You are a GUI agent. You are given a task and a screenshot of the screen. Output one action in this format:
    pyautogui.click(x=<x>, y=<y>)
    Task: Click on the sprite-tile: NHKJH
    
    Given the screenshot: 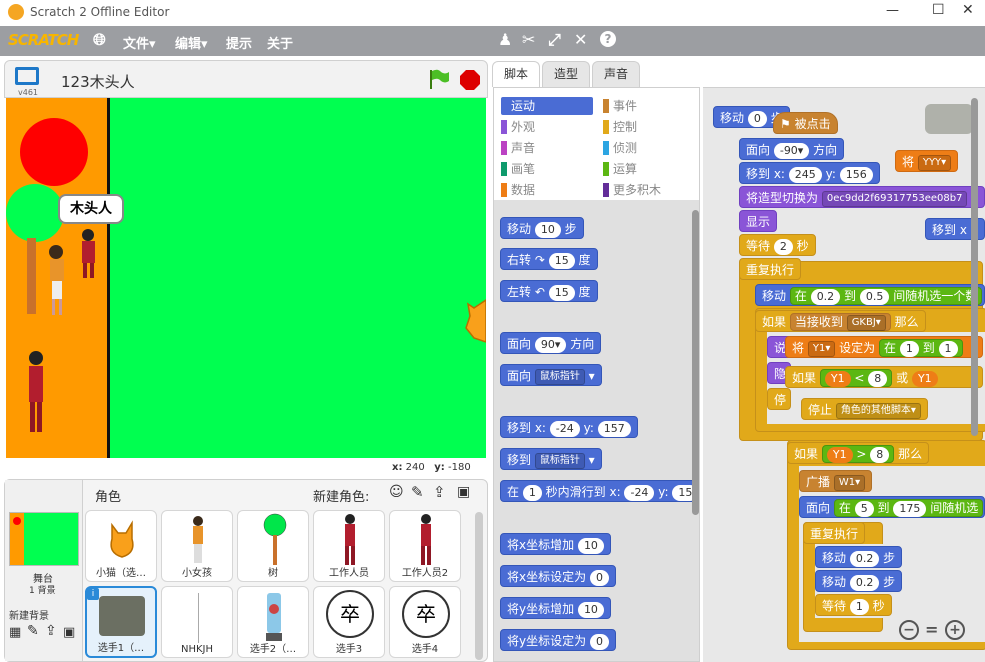 What is the action you would take?
    pyautogui.click(x=197, y=622)
    